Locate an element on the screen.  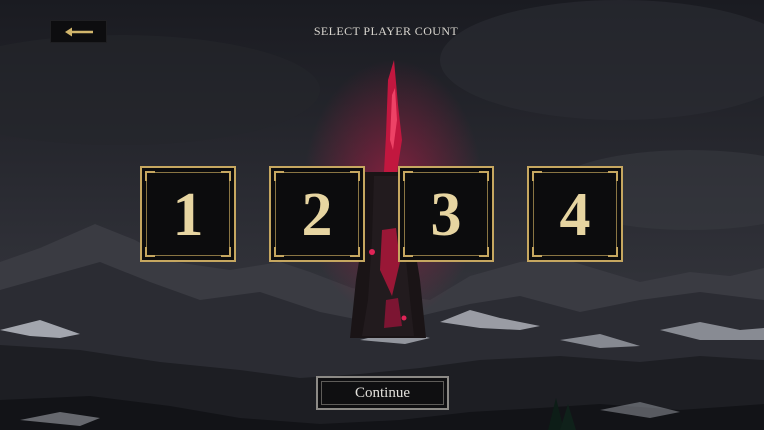
continue-button: Continue is located at coordinates (382, 393).